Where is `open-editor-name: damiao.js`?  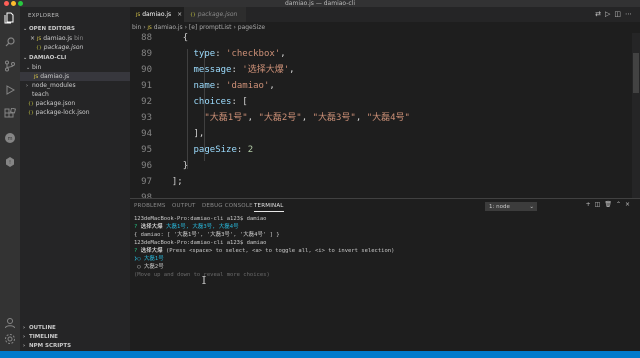
open-editor-name: damiao.js is located at coordinates (58, 38).